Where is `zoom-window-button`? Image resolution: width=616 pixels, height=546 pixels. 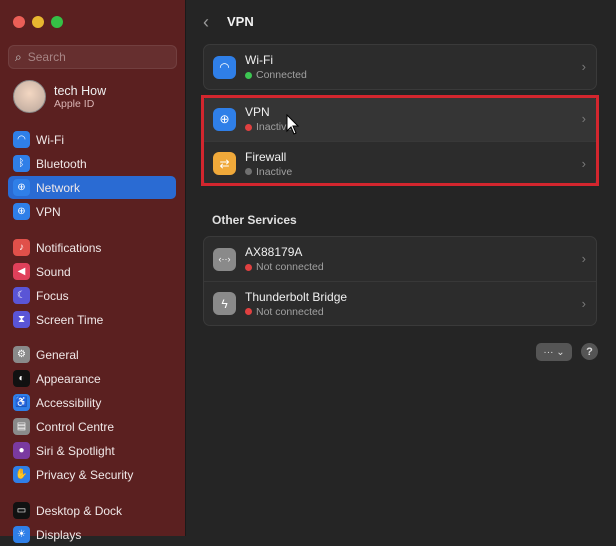 zoom-window-button is located at coordinates (57, 22).